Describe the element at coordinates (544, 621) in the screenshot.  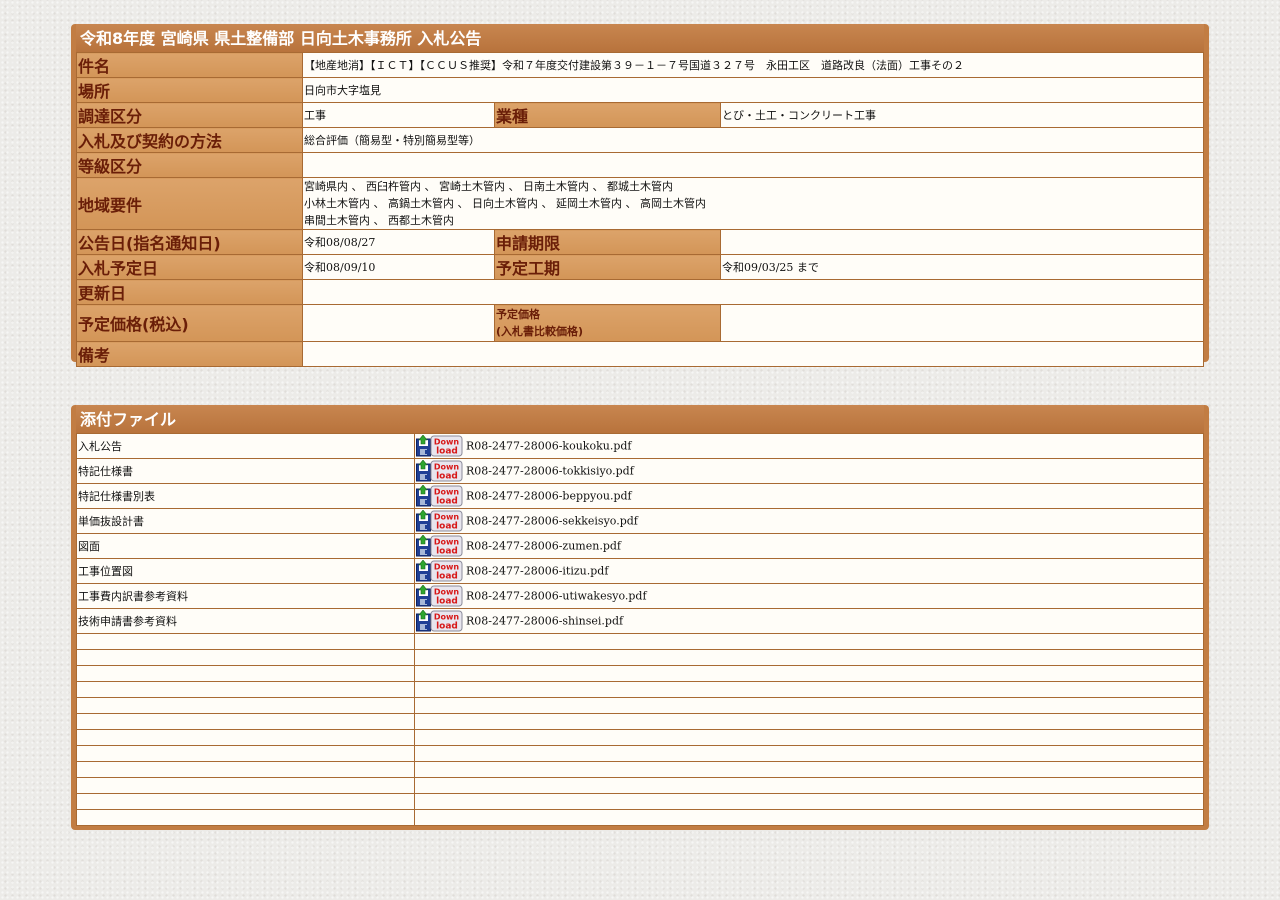
I see `attachment-file-link: R08-2477-28006-shinsei.pdf` at that location.